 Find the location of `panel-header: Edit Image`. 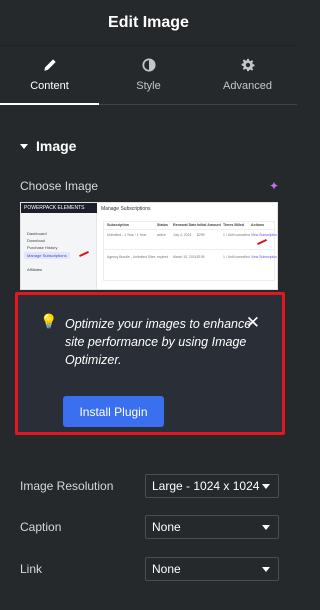

panel-header: Edit Image is located at coordinates (148, 23).